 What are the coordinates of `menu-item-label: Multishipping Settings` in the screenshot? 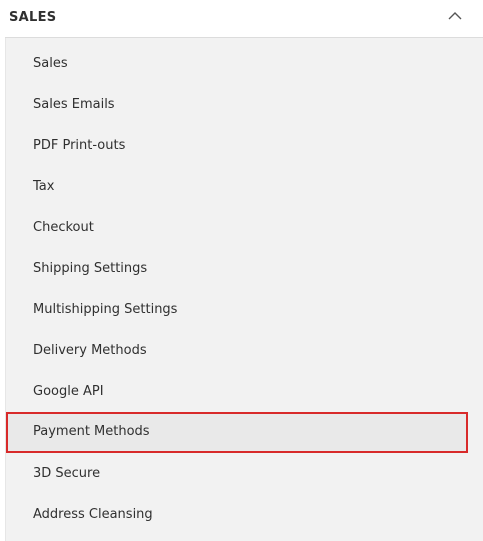 It's located at (105, 309).